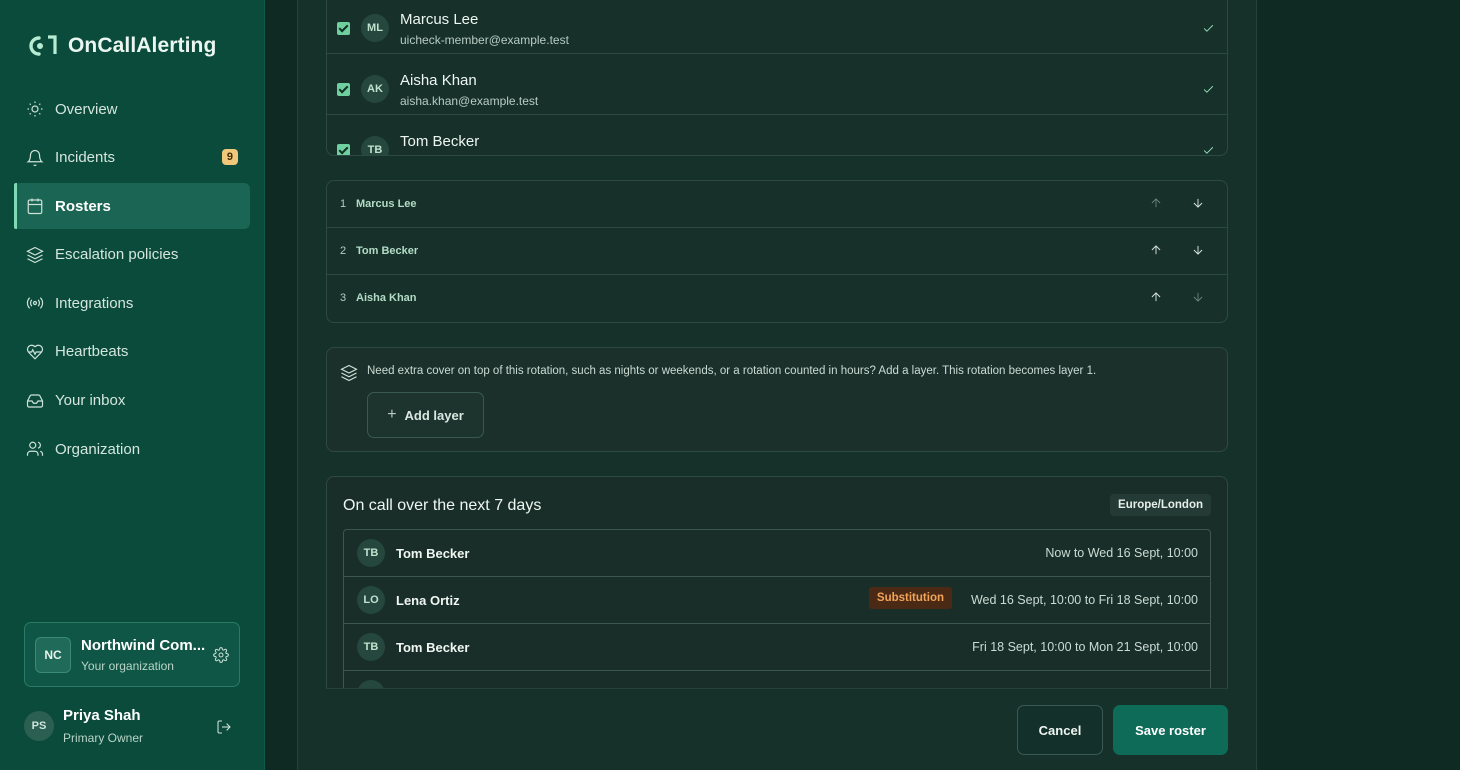 The image size is (1460, 770). I want to click on member-name: Marcus Lee, so click(439, 19).